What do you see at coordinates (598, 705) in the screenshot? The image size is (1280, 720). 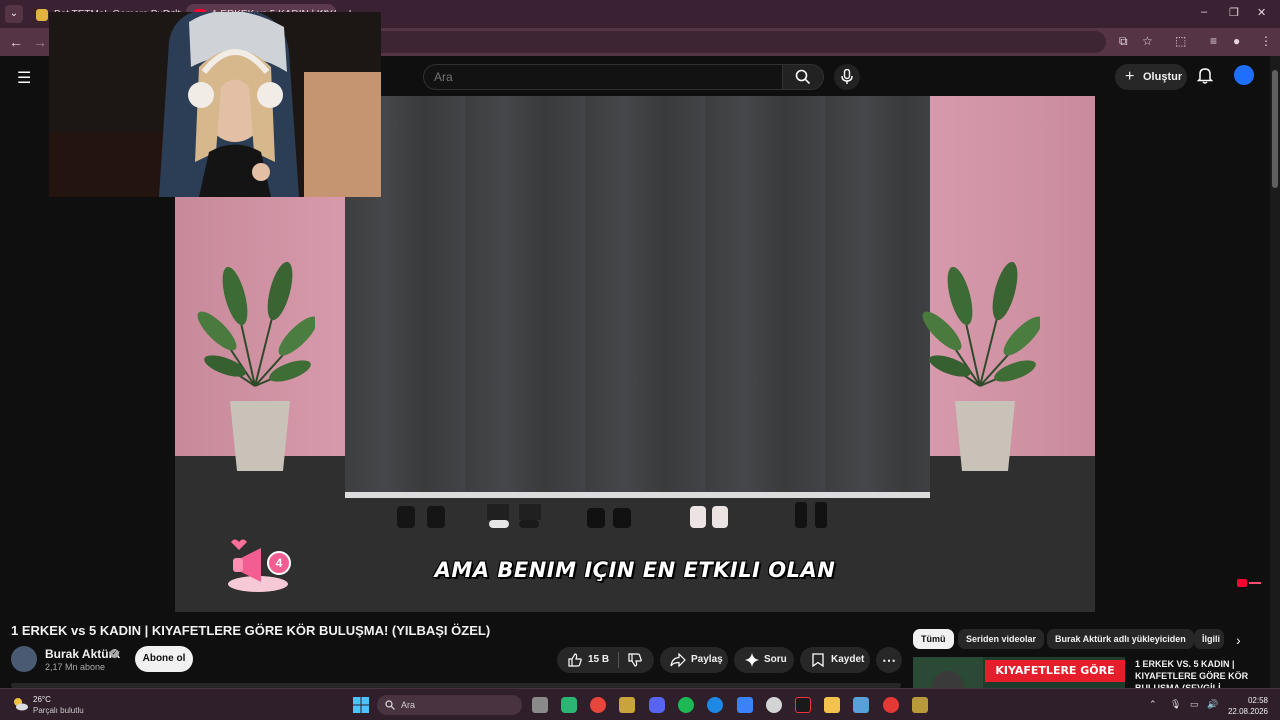 I see `chrome-icon` at bounding box center [598, 705].